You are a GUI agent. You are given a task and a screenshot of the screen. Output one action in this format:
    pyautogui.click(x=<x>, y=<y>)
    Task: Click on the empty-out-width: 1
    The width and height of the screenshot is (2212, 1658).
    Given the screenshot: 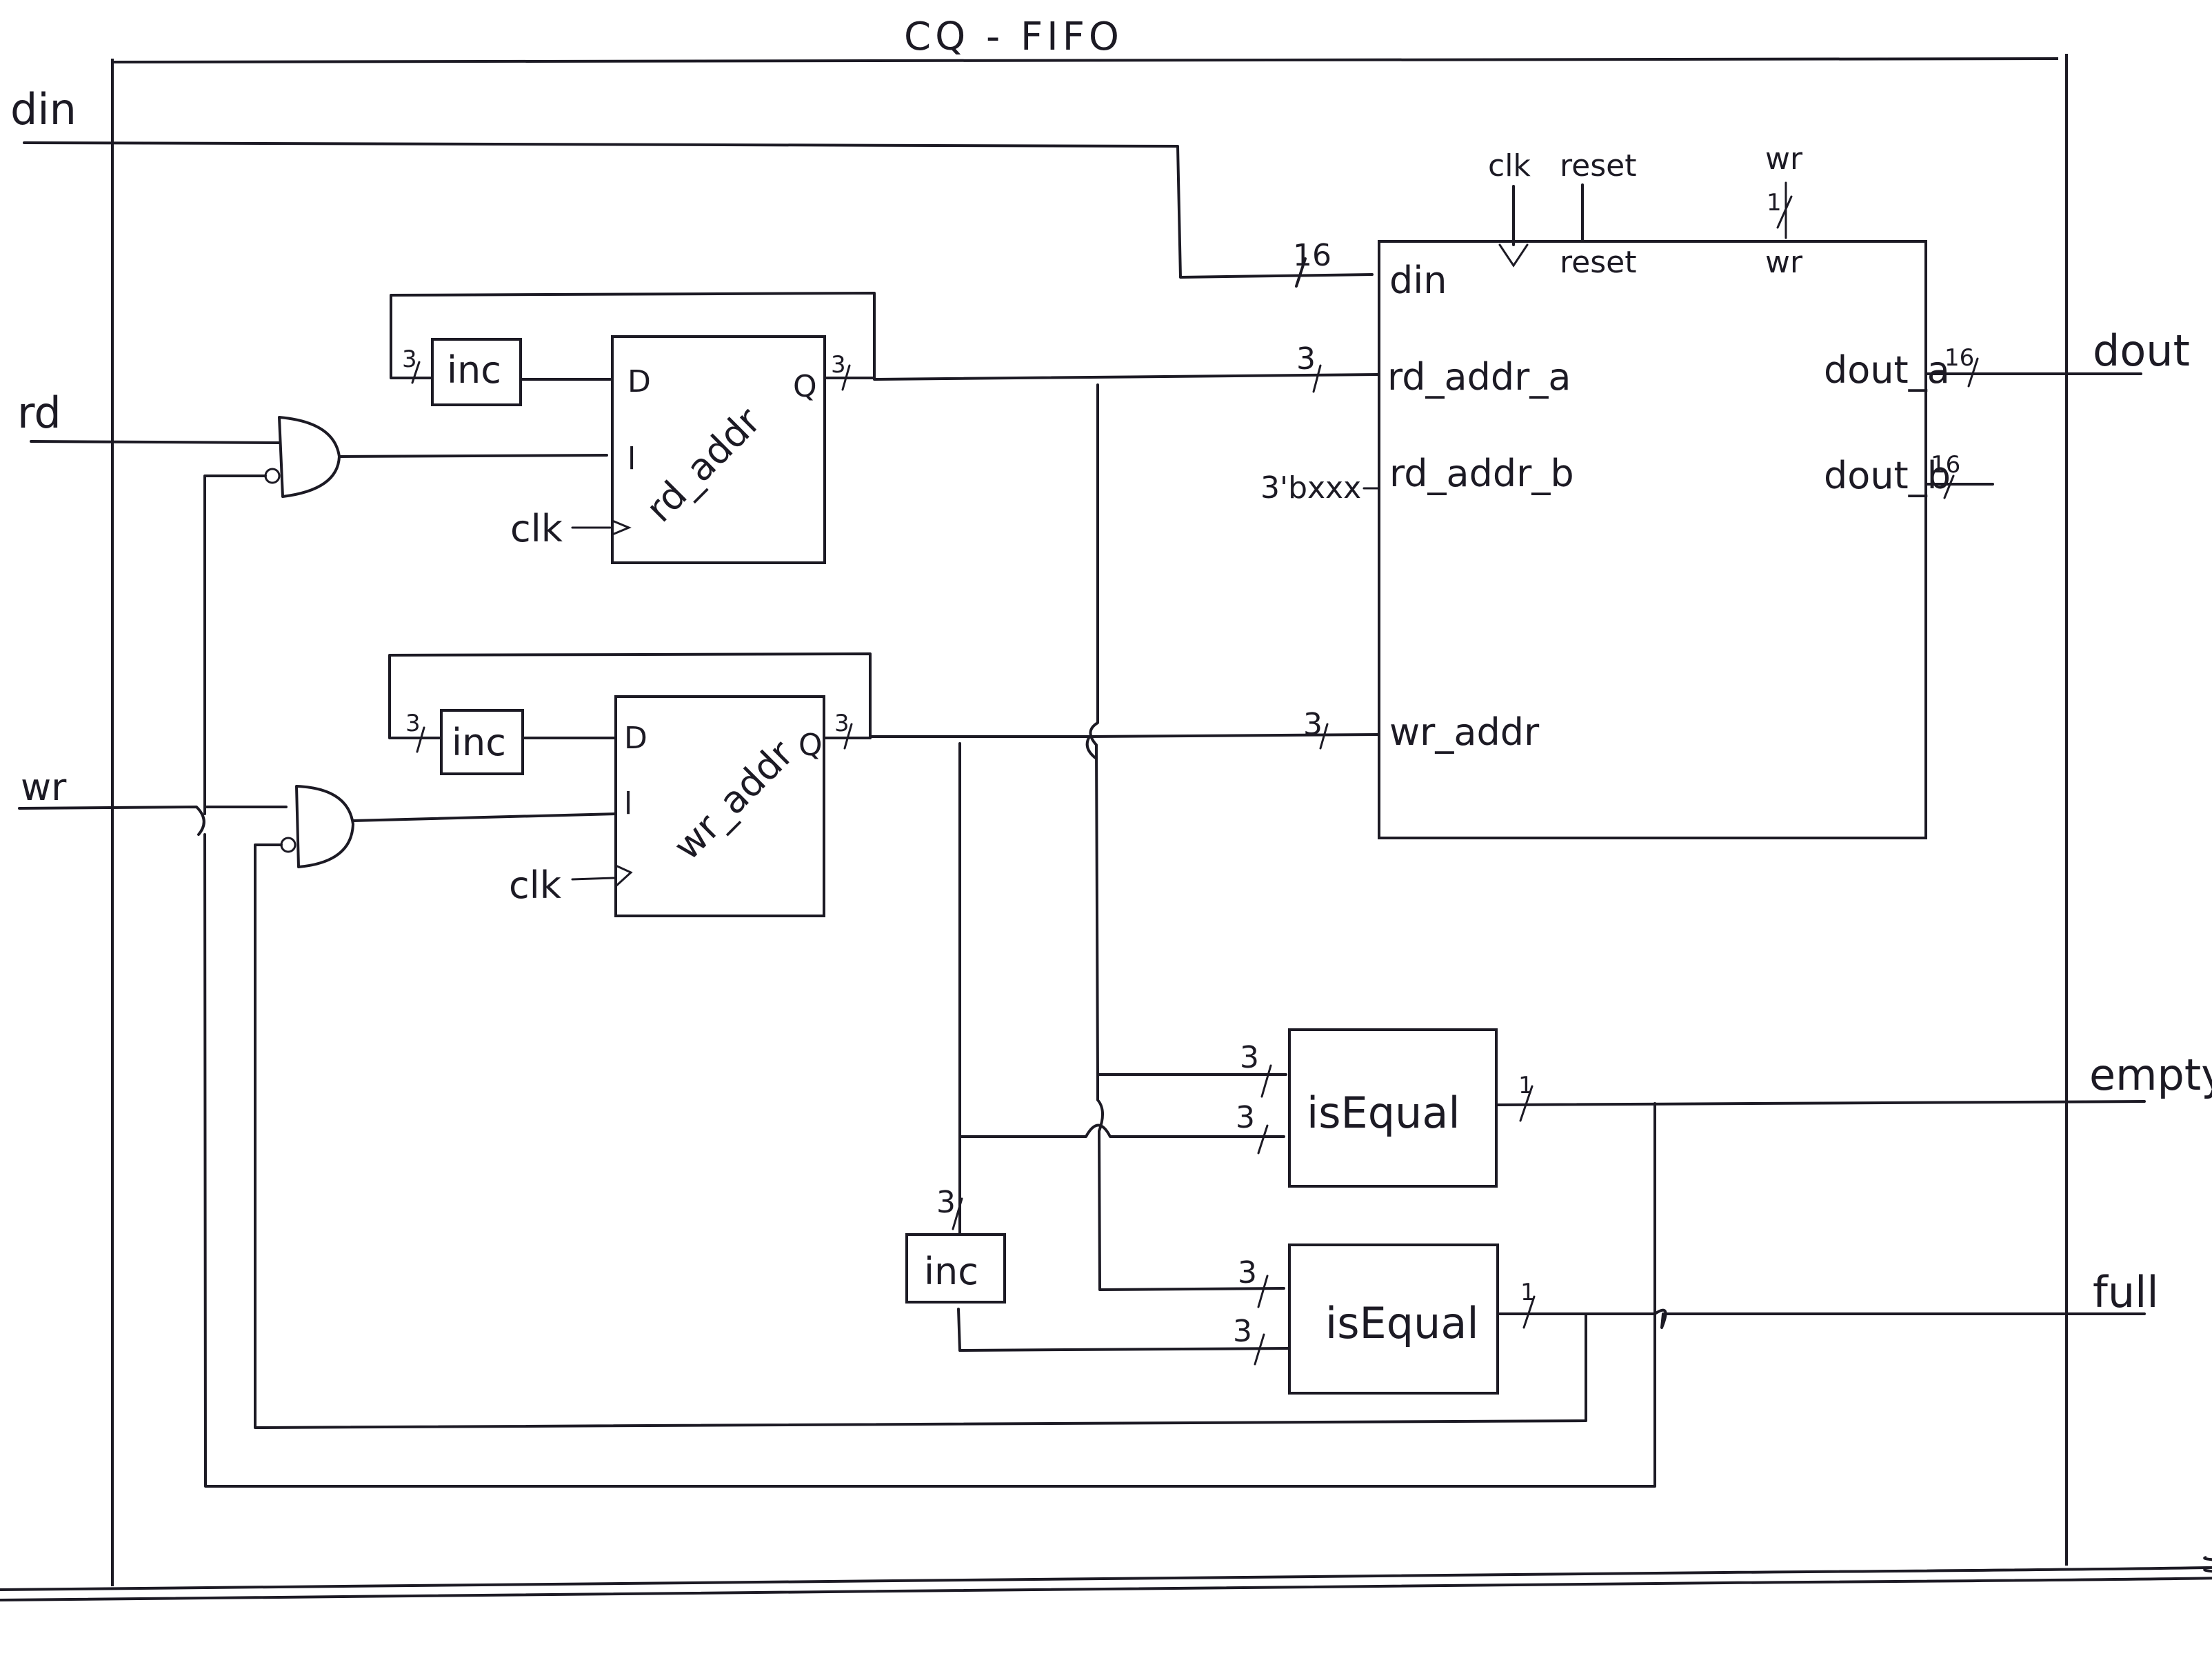 What is the action you would take?
    pyautogui.click(x=1526, y=1085)
    